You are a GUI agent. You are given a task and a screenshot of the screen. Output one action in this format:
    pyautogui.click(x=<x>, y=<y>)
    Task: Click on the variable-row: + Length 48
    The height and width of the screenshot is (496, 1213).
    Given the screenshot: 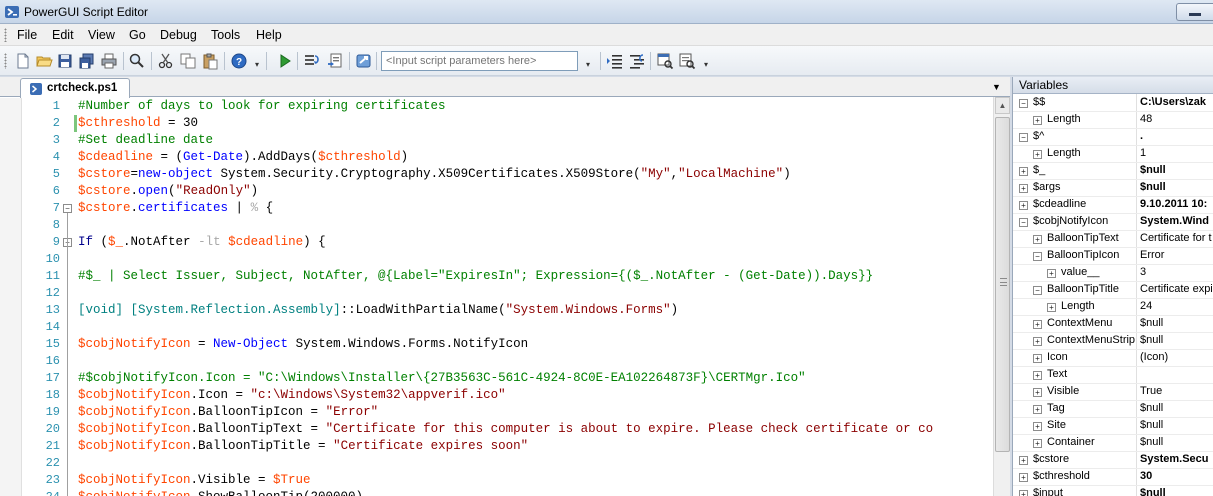 What is the action you would take?
    pyautogui.click(x=1113, y=120)
    